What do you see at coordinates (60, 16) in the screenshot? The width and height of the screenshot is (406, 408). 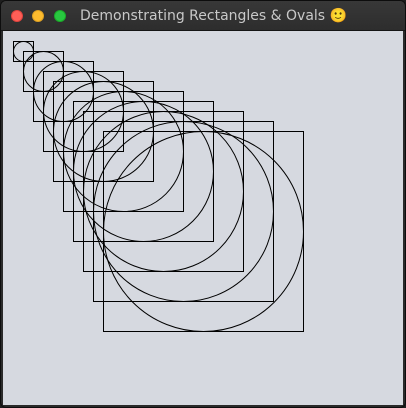 I see `zoom-button` at bounding box center [60, 16].